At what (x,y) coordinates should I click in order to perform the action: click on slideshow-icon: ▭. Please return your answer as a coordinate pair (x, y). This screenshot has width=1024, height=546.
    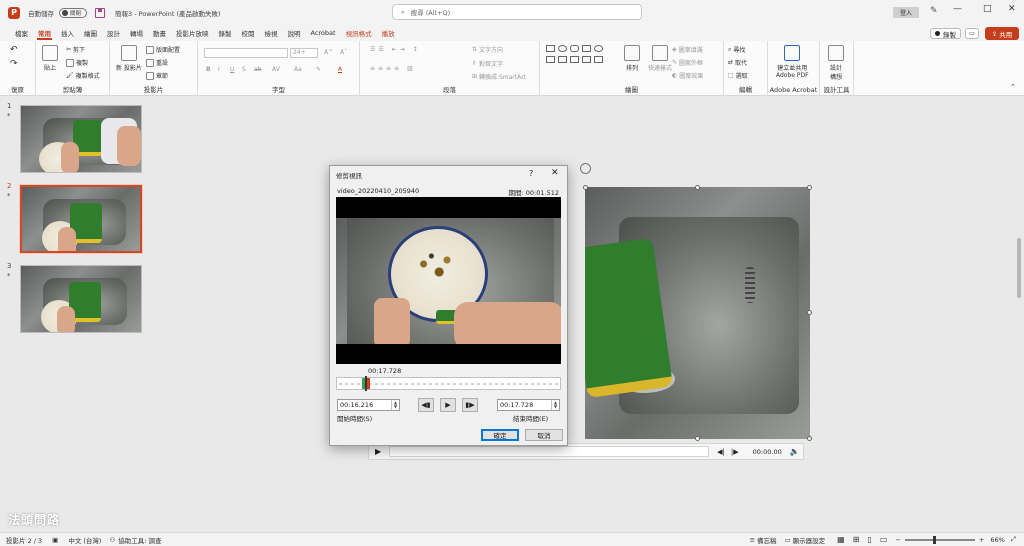
    Looking at the image, I should click on (884, 539).